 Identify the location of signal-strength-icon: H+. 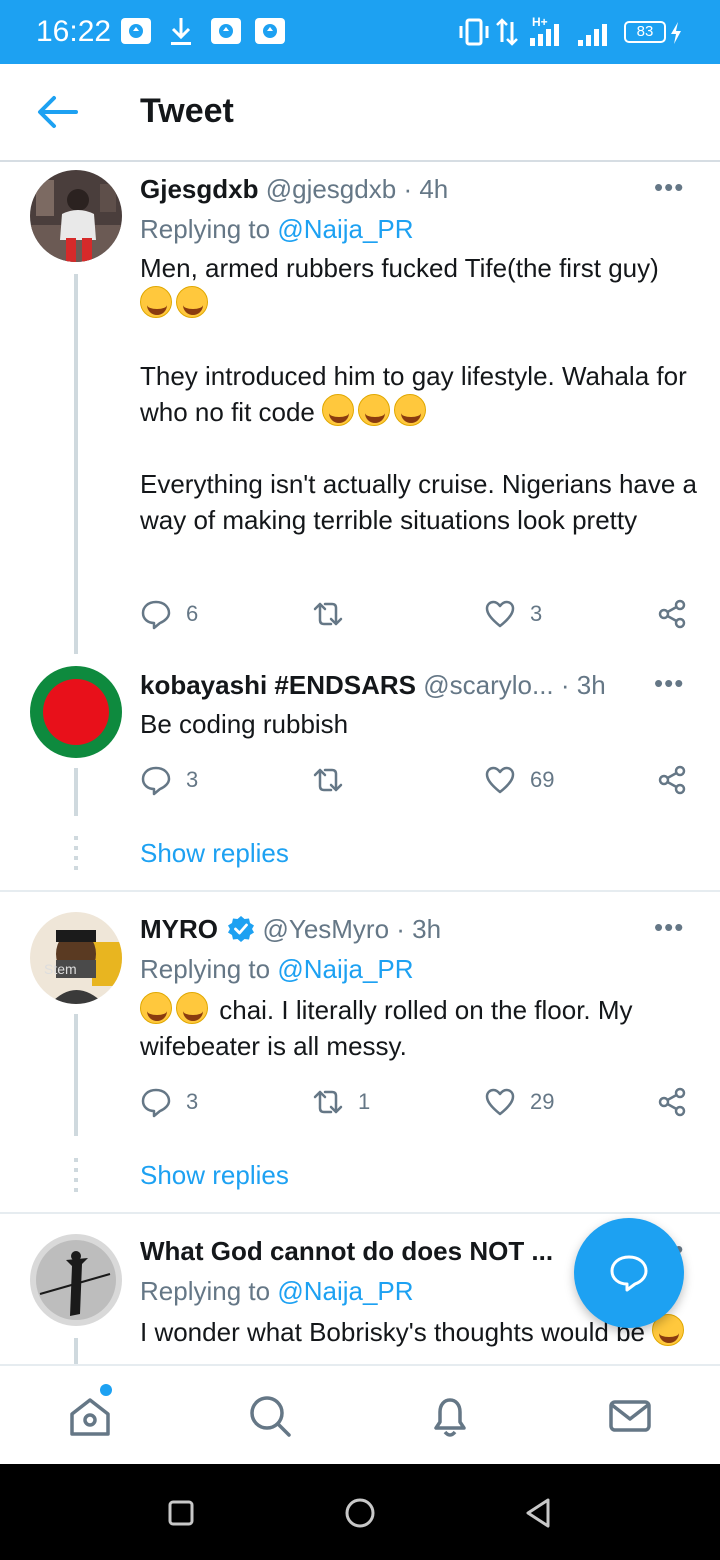
(544, 30).